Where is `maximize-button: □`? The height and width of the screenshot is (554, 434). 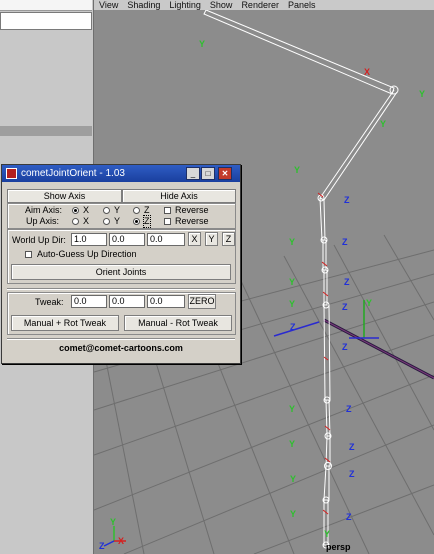
maximize-button: □ is located at coordinates (208, 173).